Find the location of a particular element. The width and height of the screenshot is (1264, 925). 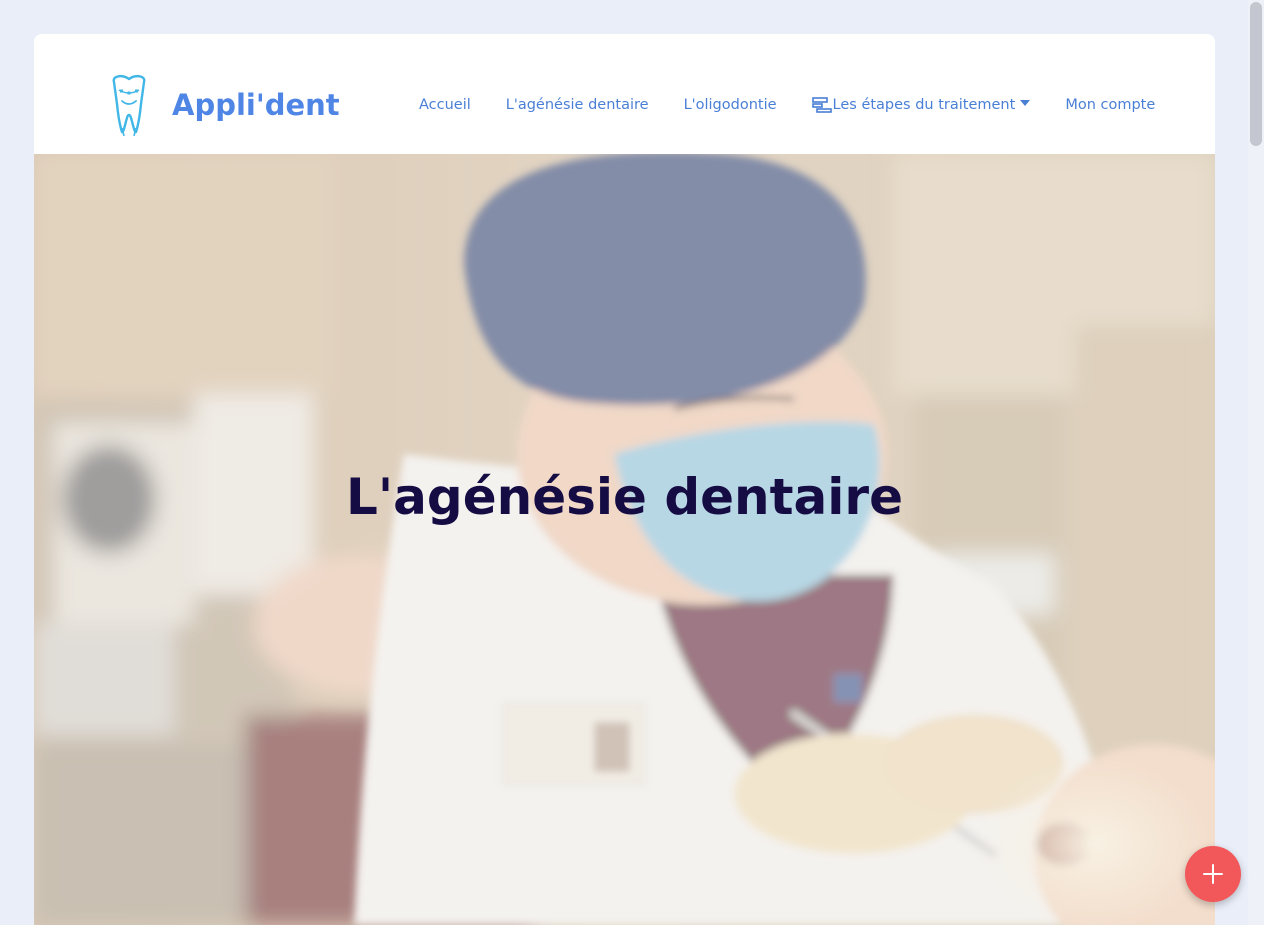

nav-item-oligodontie: L'oligodontie is located at coordinates (730, 105).